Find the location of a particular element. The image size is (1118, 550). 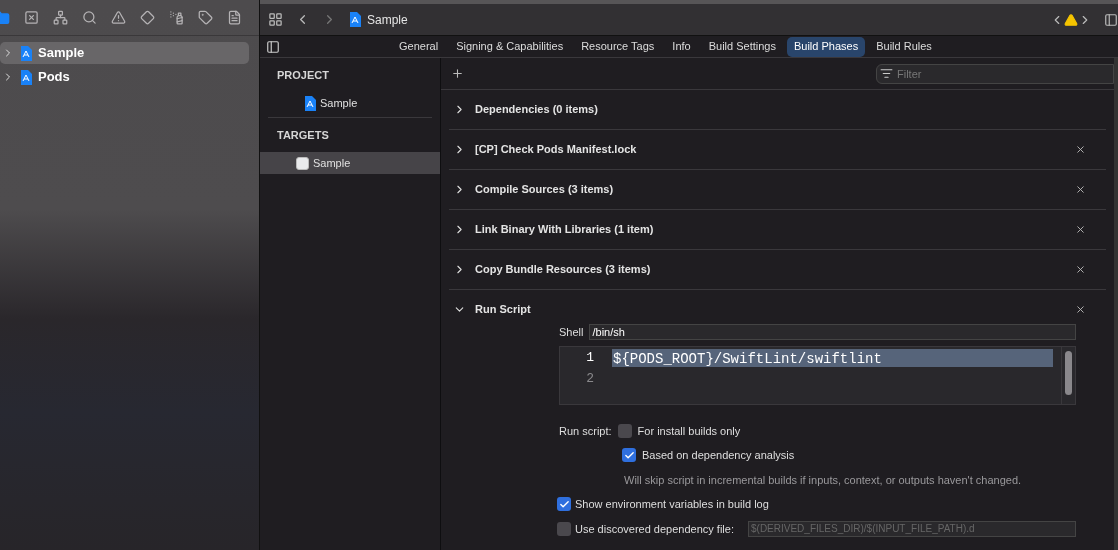

phase-header: Link Binary With Libraries (1 item) is located at coordinates (777, 229).